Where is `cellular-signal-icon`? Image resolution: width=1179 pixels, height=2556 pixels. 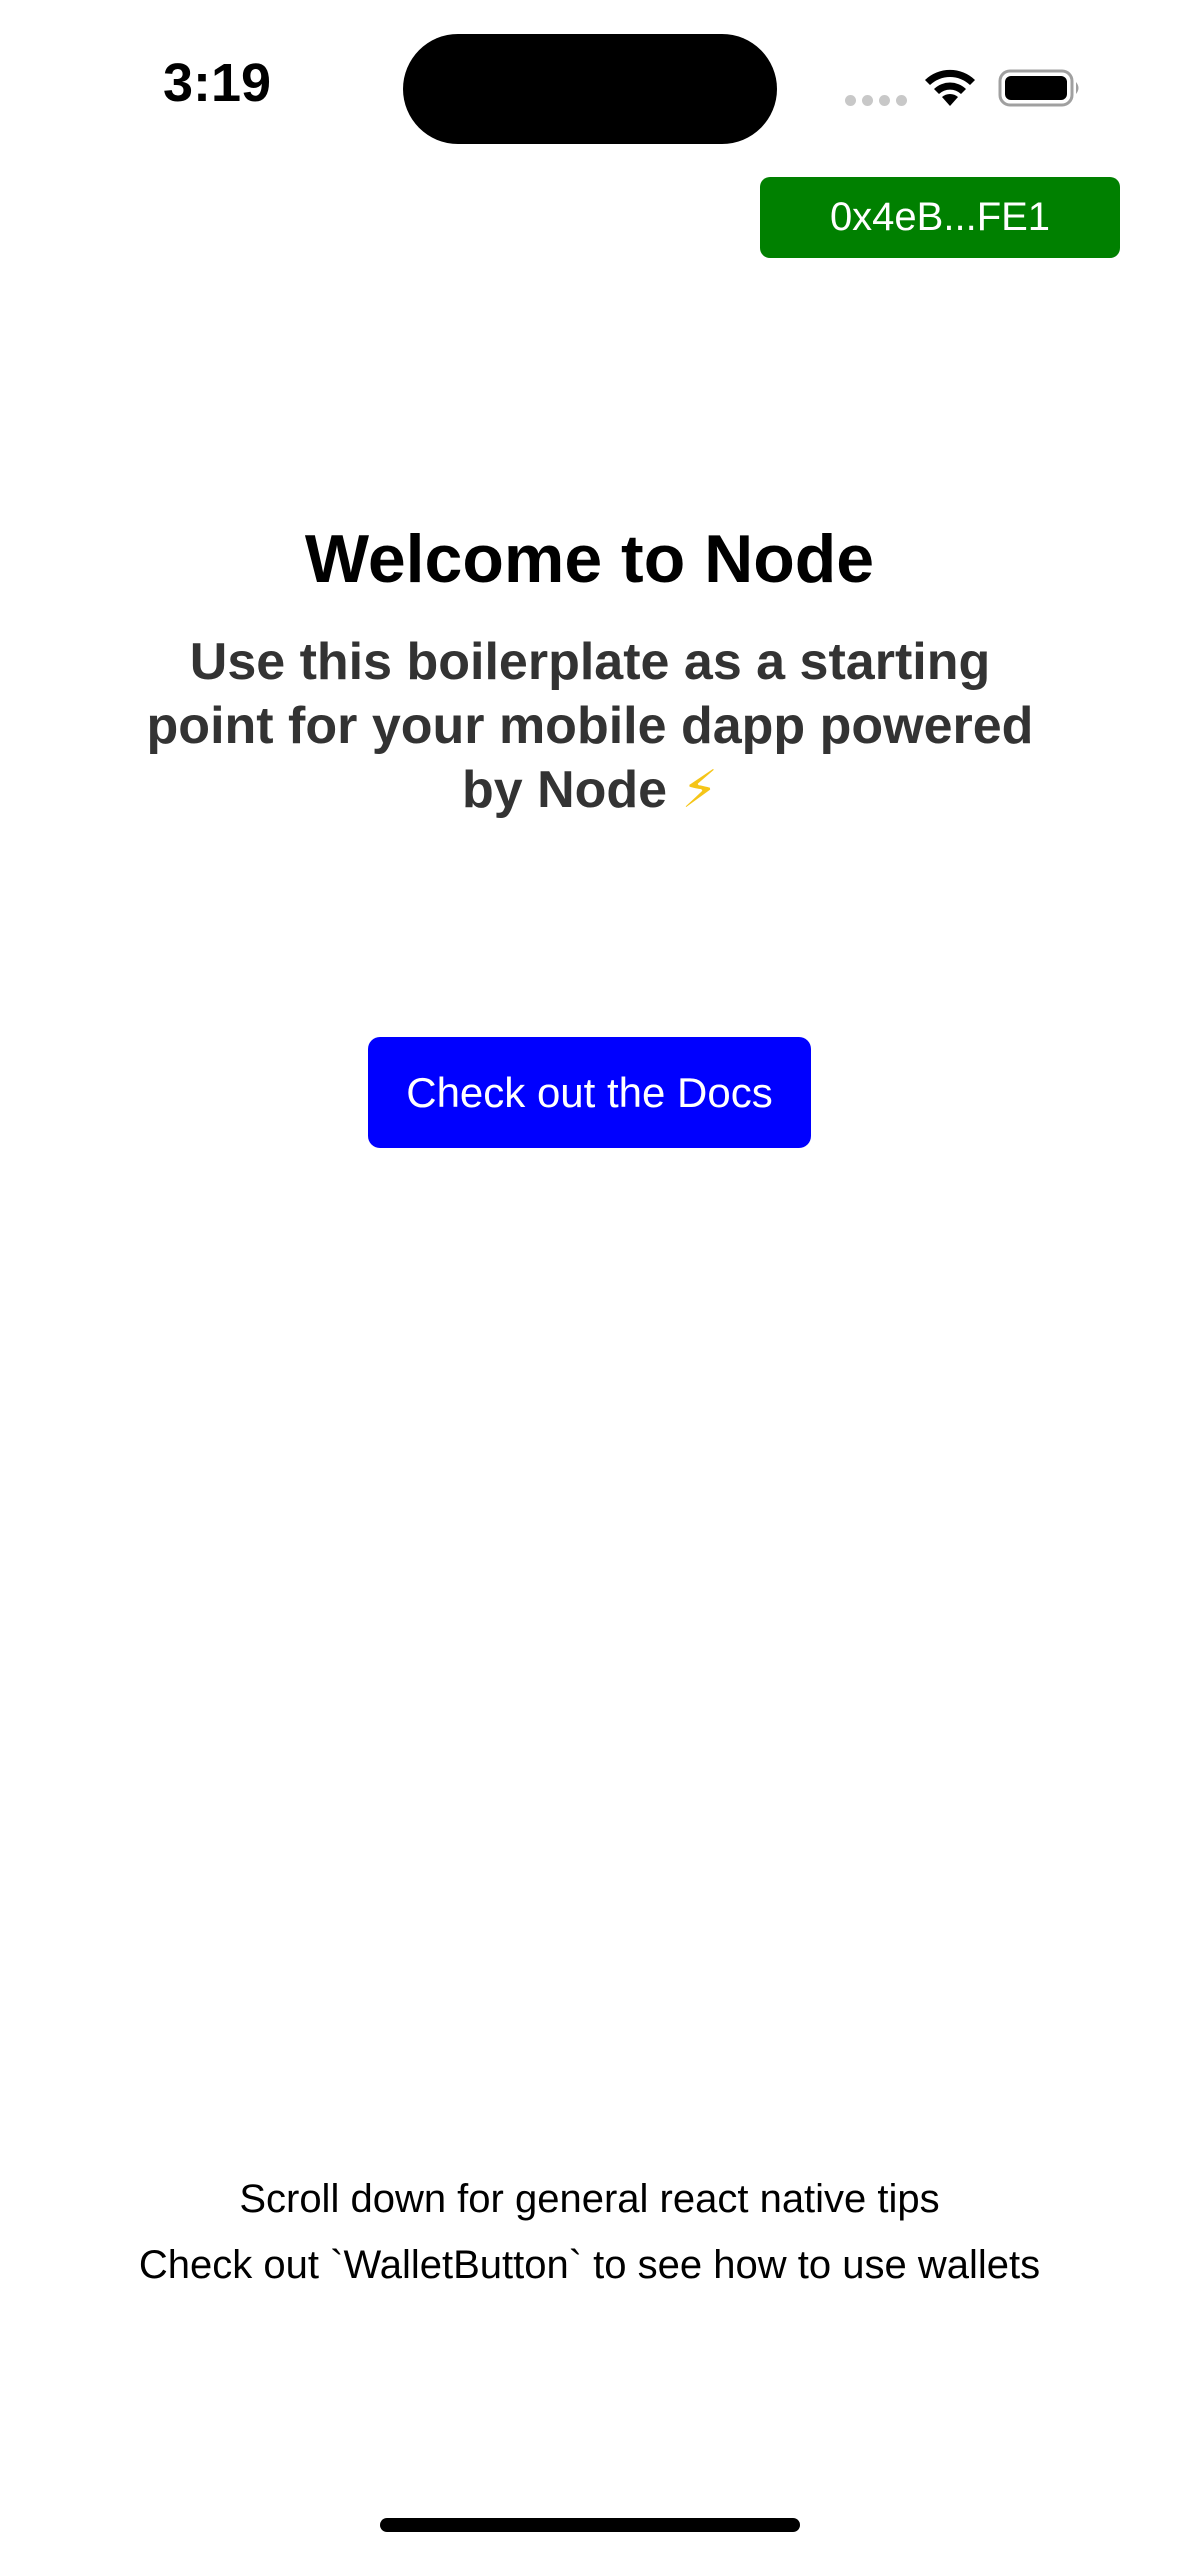
cellular-signal-icon is located at coordinates (876, 100).